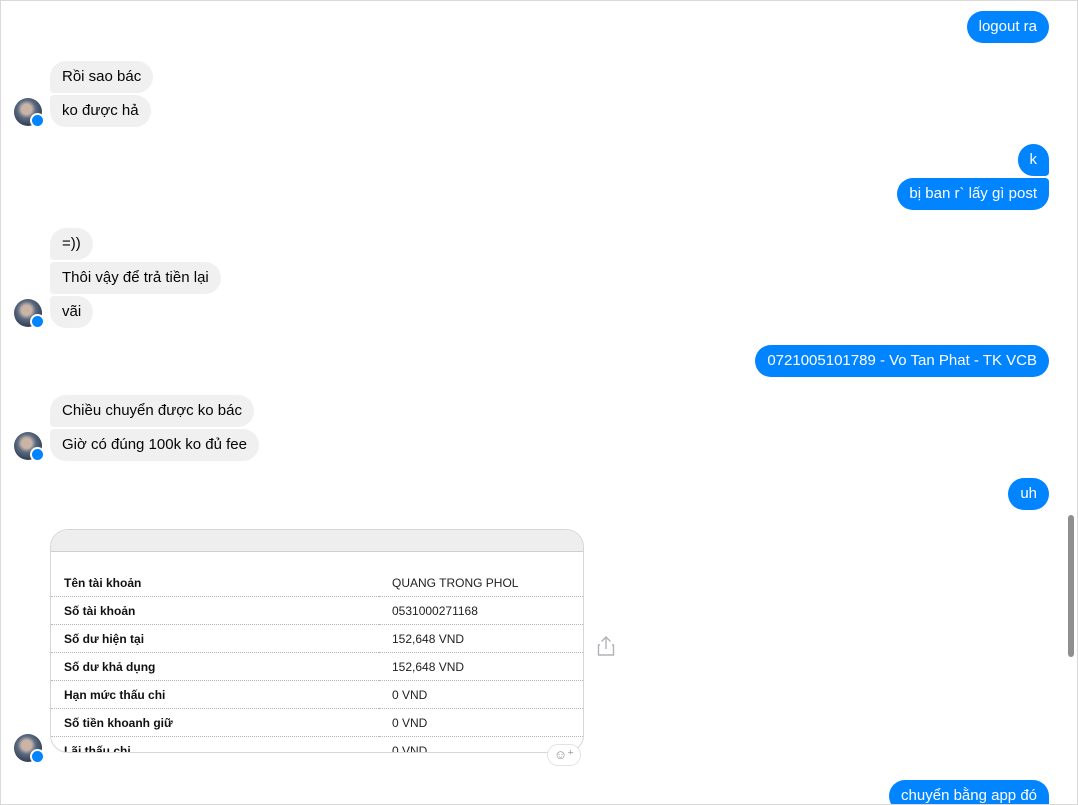  Describe the element at coordinates (481, 610) in the screenshot. I see `row-value: 0531000271168` at that location.